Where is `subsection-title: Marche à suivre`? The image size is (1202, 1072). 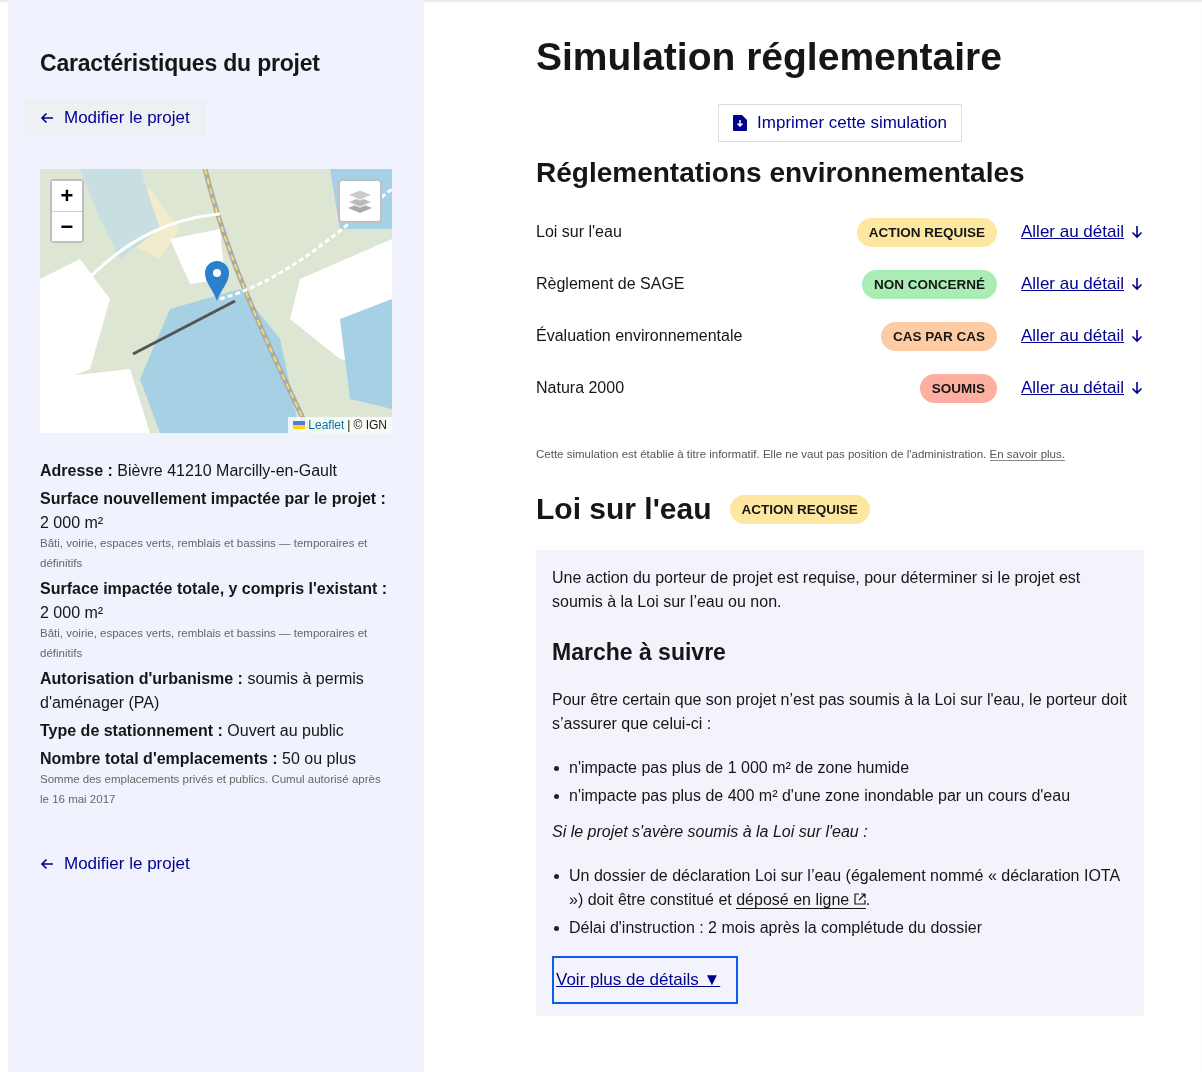
subsection-title: Marche à suivre is located at coordinates (639, 652).